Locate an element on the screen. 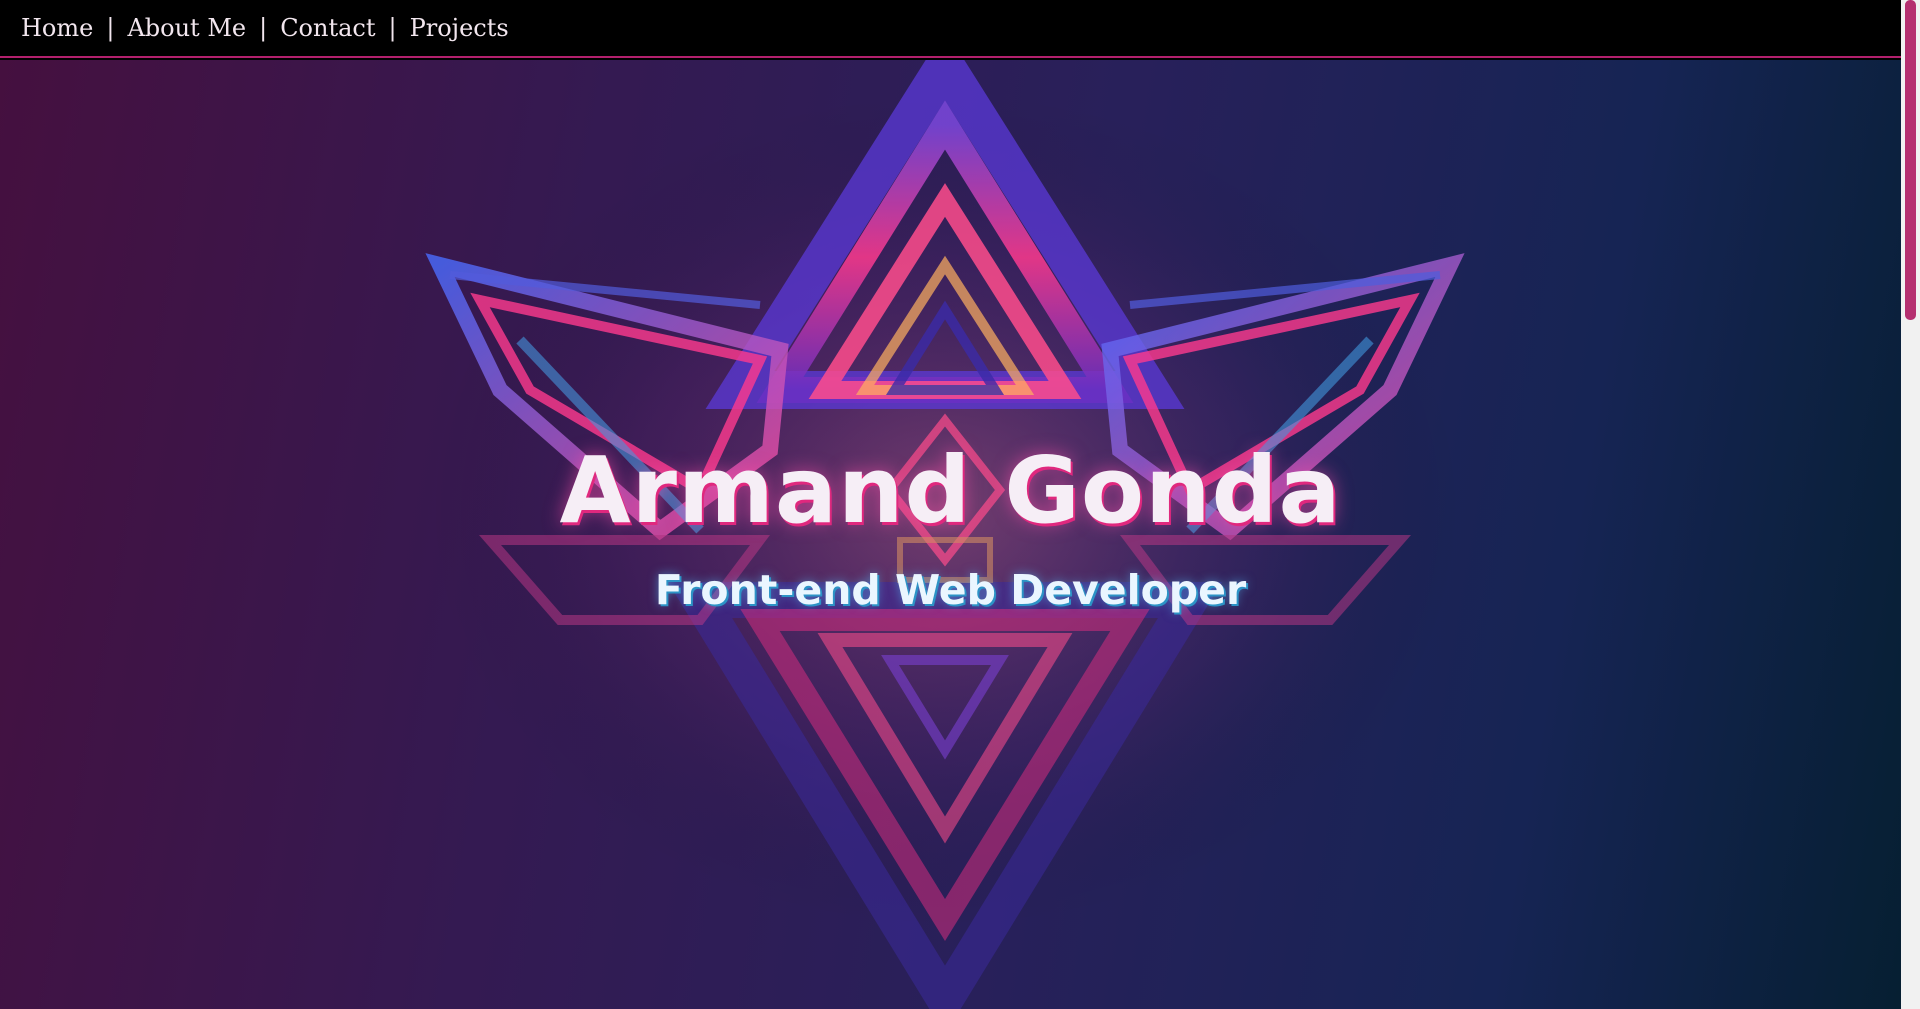  nav-link-home: Home is located at coordinates (57, 28).